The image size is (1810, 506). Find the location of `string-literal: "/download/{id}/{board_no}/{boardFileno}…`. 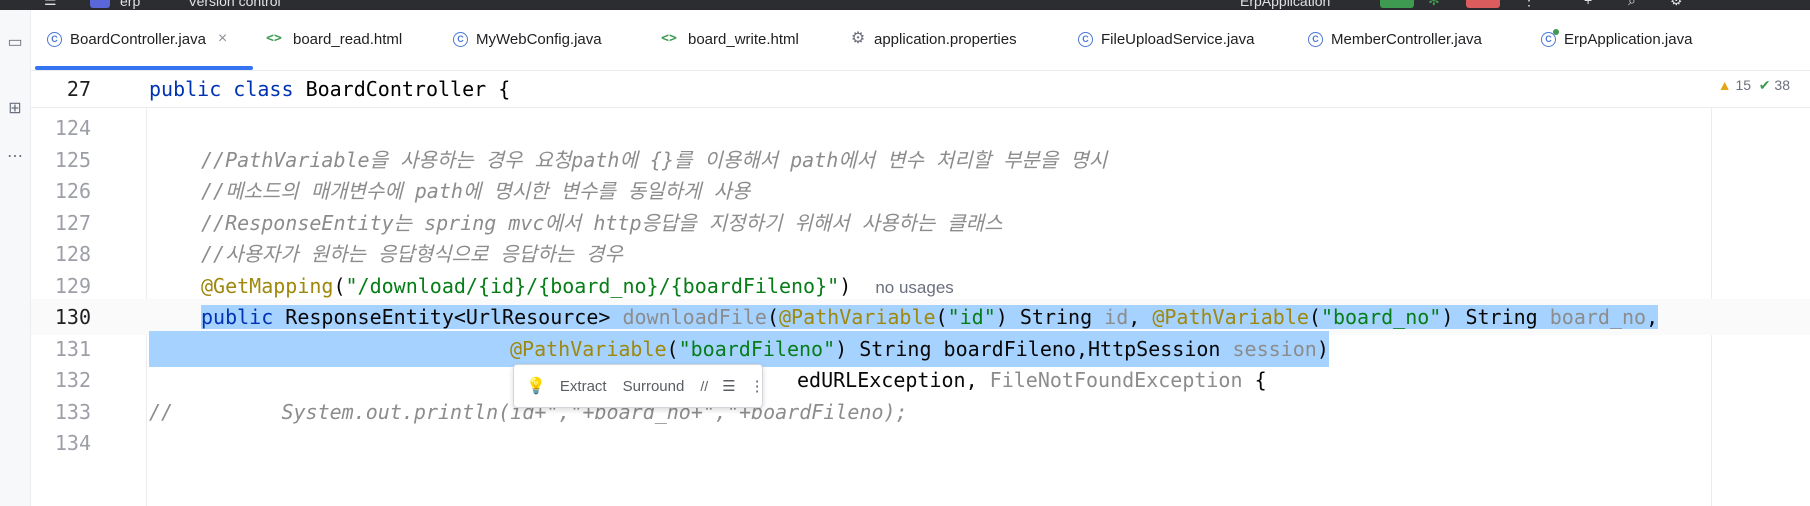

string-literal: "/download/{id}/{board_no}/{boardFileno}… is located at coordinates (592, 286).